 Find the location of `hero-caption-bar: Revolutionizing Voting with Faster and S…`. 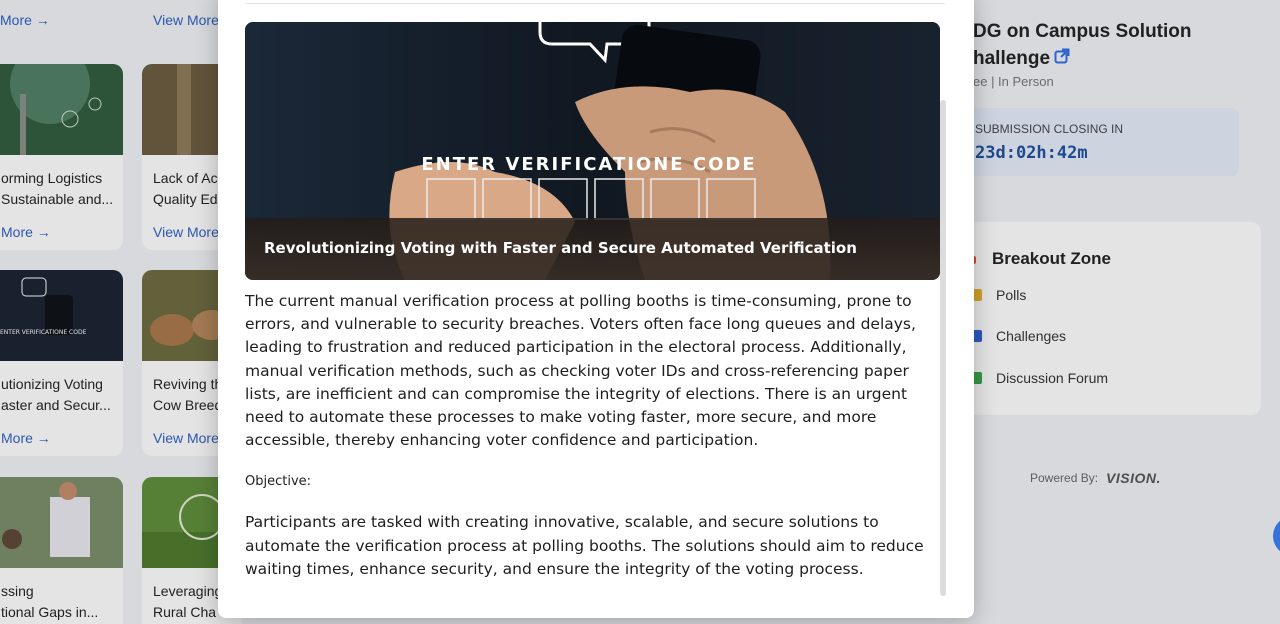

hero-caption-bar: Revolutionizing Voting with Faster and S… is located at coordinates (592, 249).